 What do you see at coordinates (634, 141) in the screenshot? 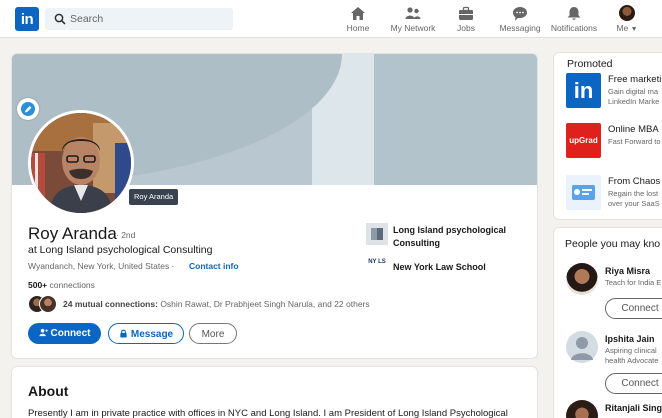
I see `ad-description: Fast Forward to` at bounding box center [634, 141].